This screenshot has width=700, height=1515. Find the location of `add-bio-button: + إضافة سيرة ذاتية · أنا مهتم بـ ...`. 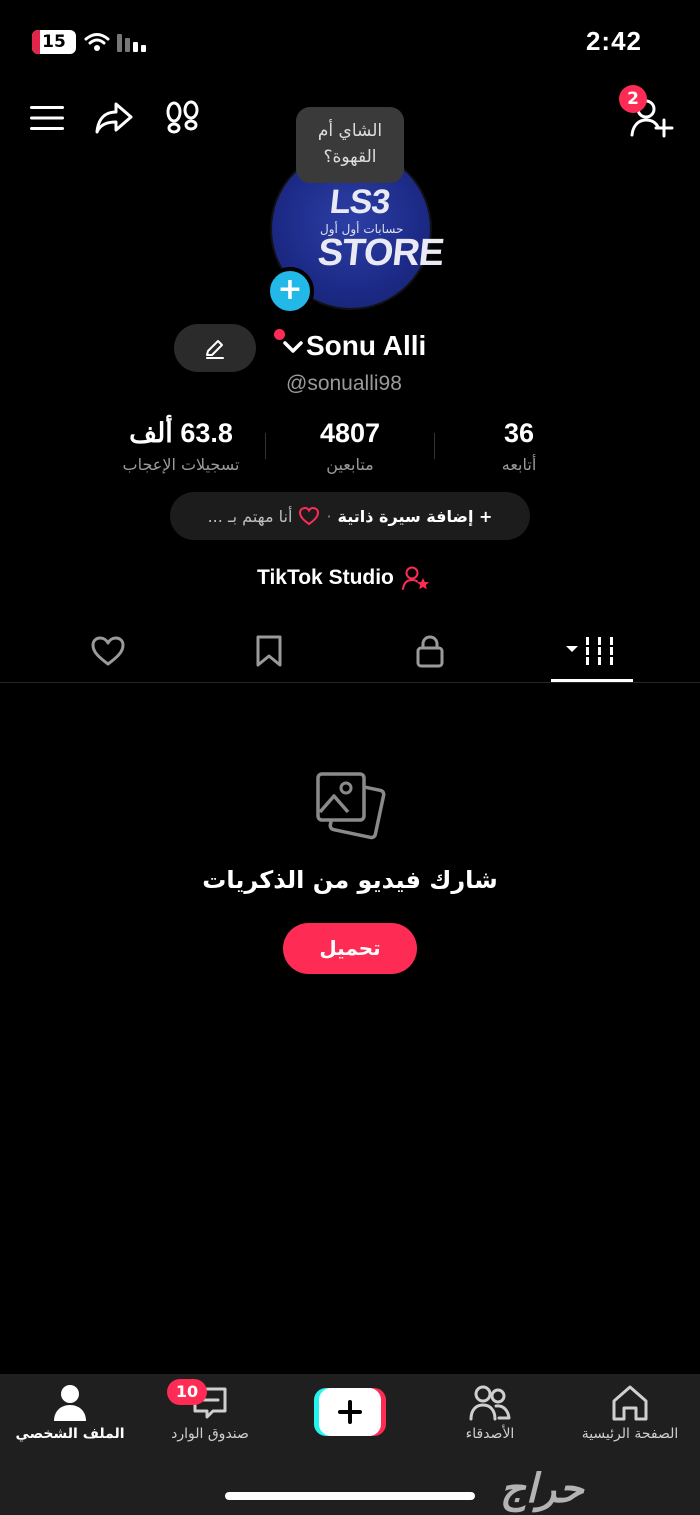

add-bio-button: + إضافة سيرة ذاتية · أنا مهتم بـ ... is located at coordinates (350, 516).